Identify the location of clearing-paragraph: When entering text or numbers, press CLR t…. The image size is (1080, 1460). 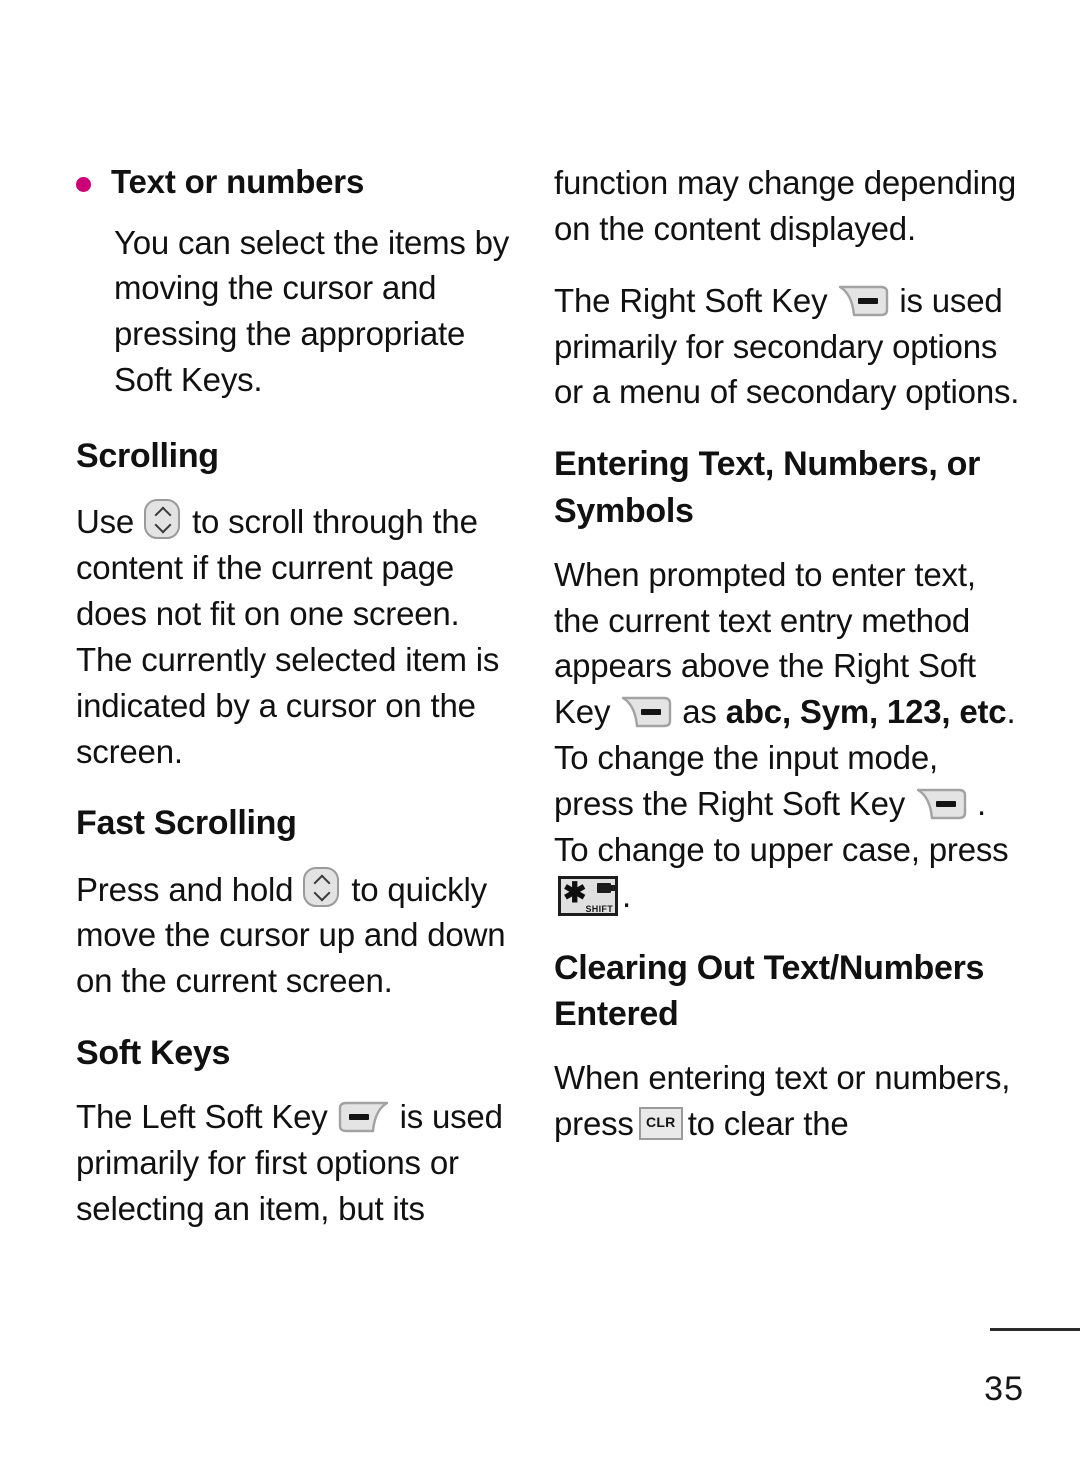
(789, 1101).